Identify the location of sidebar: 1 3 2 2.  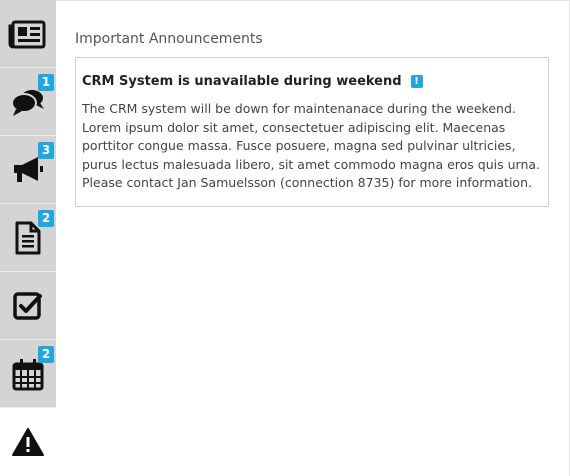
(28, 238).